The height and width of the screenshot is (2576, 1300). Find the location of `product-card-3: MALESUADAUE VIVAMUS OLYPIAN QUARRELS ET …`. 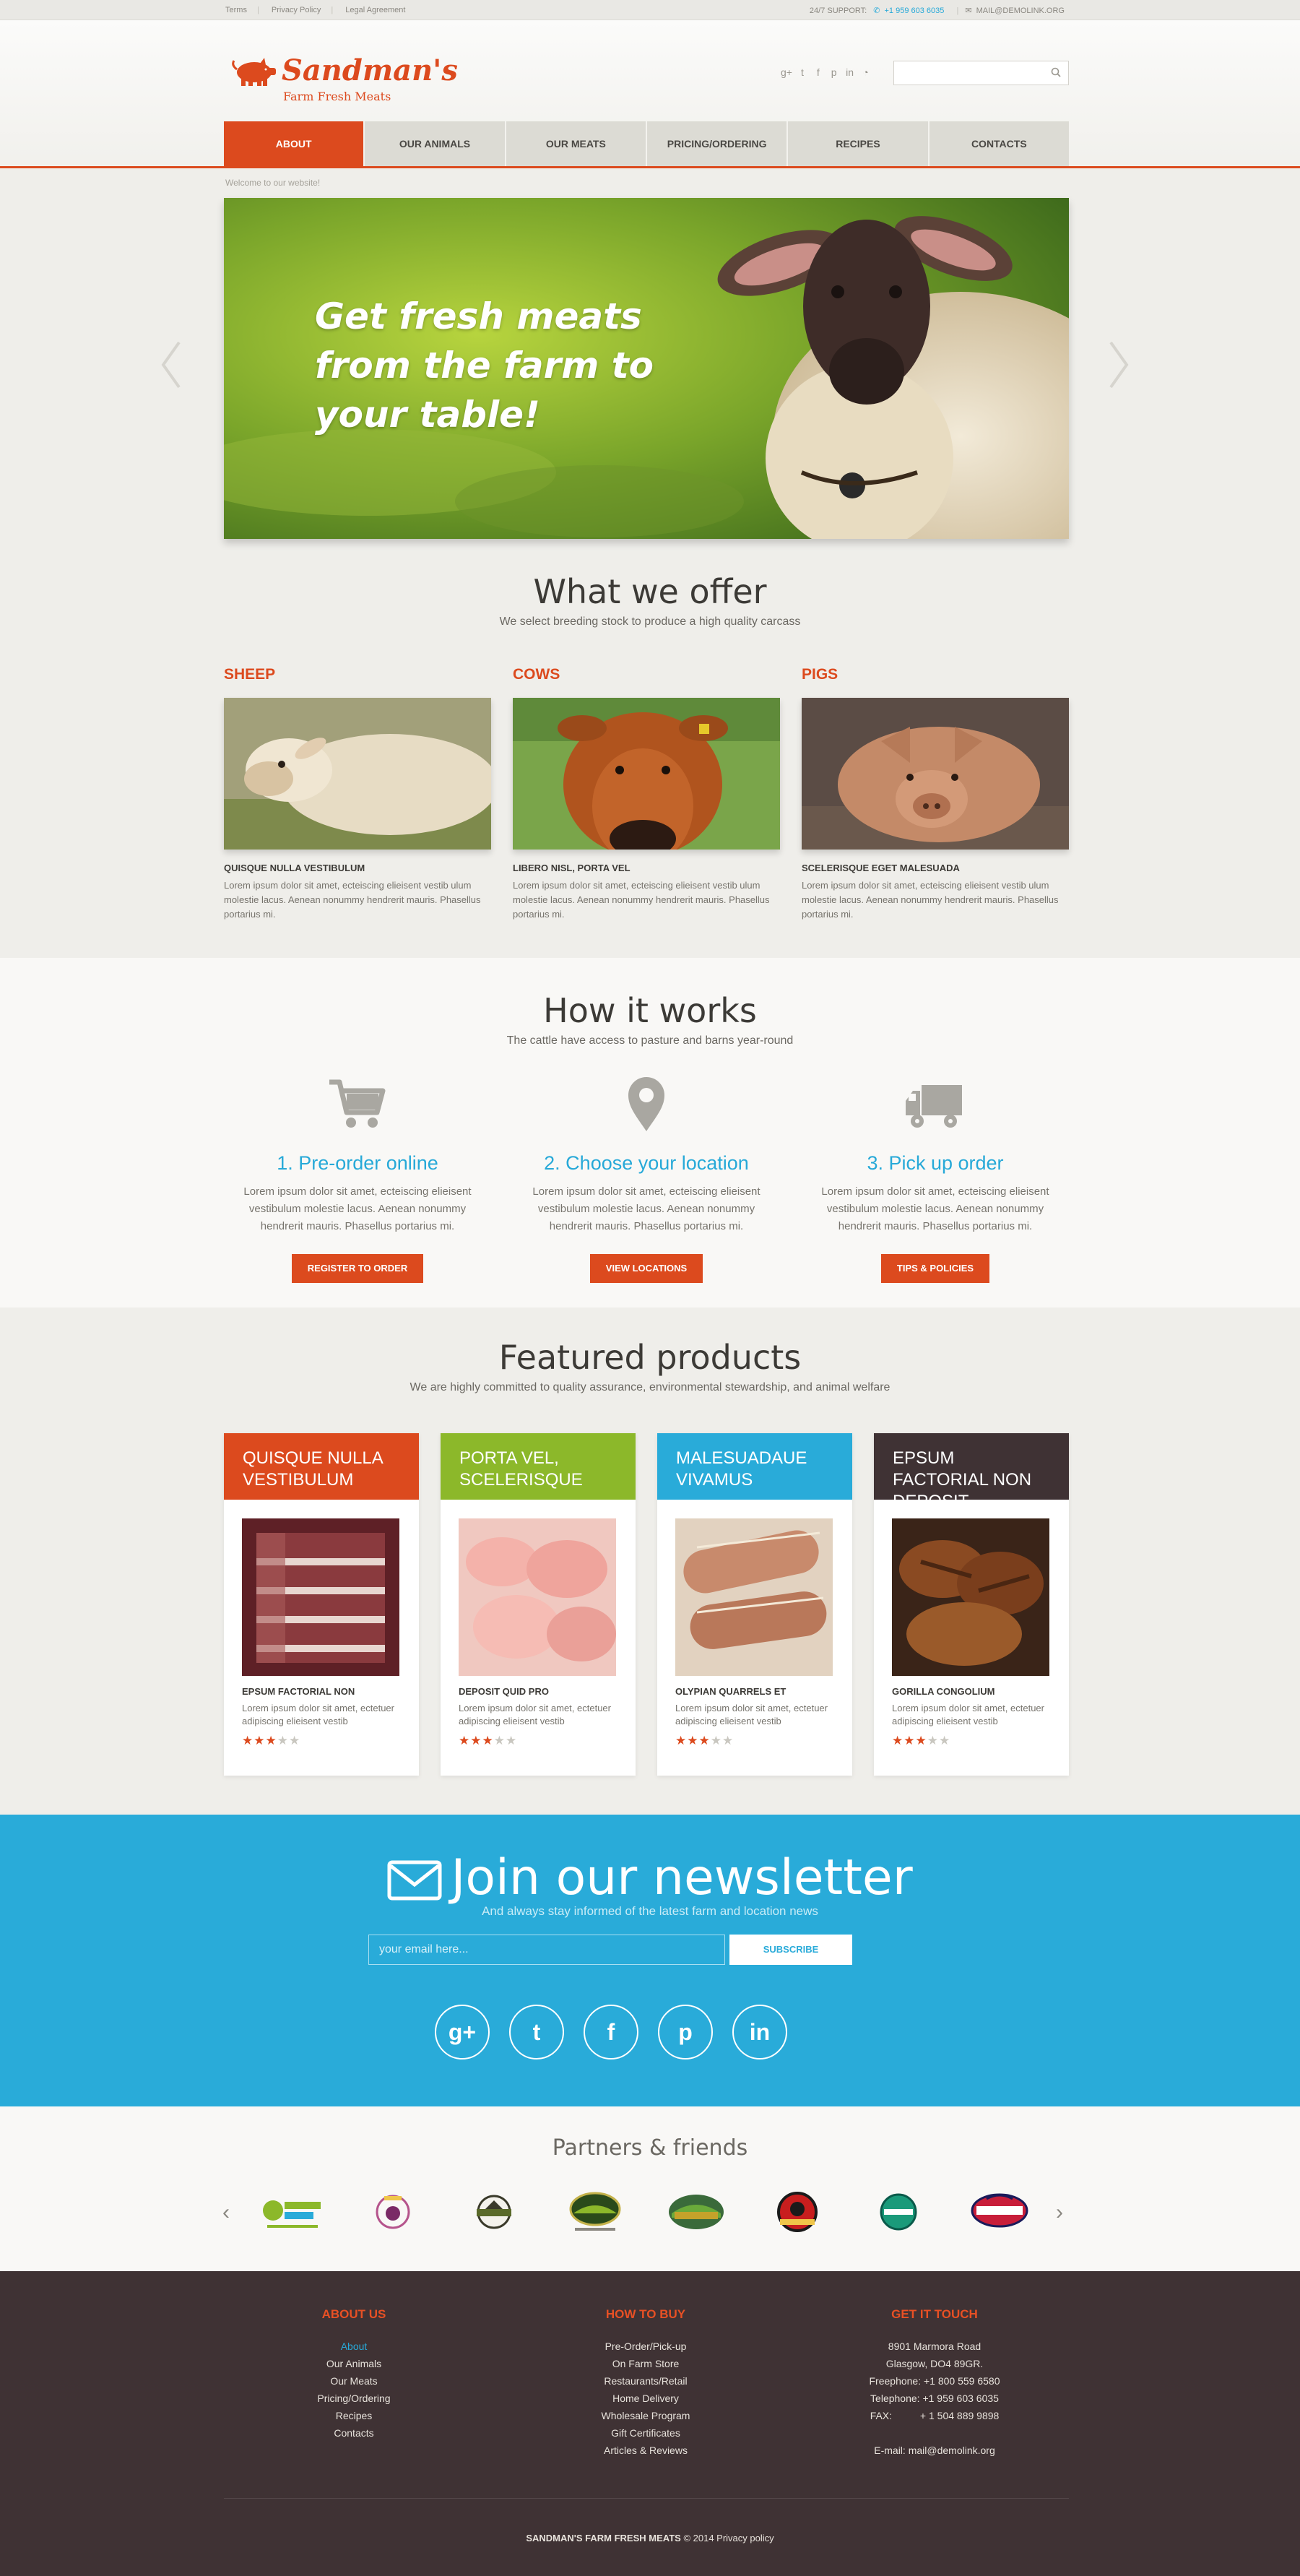

product-card-3: MALESUADAUE VIVAMUS OLYPIAN QUARRELS ET … is located at coordinates (754, 1604).